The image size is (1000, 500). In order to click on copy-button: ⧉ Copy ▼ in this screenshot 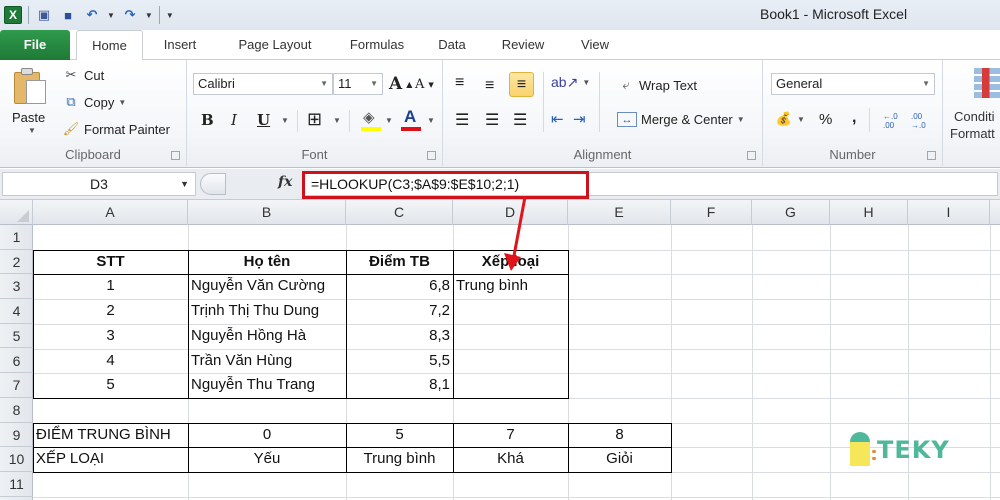, I will do `click(94, 102)`.